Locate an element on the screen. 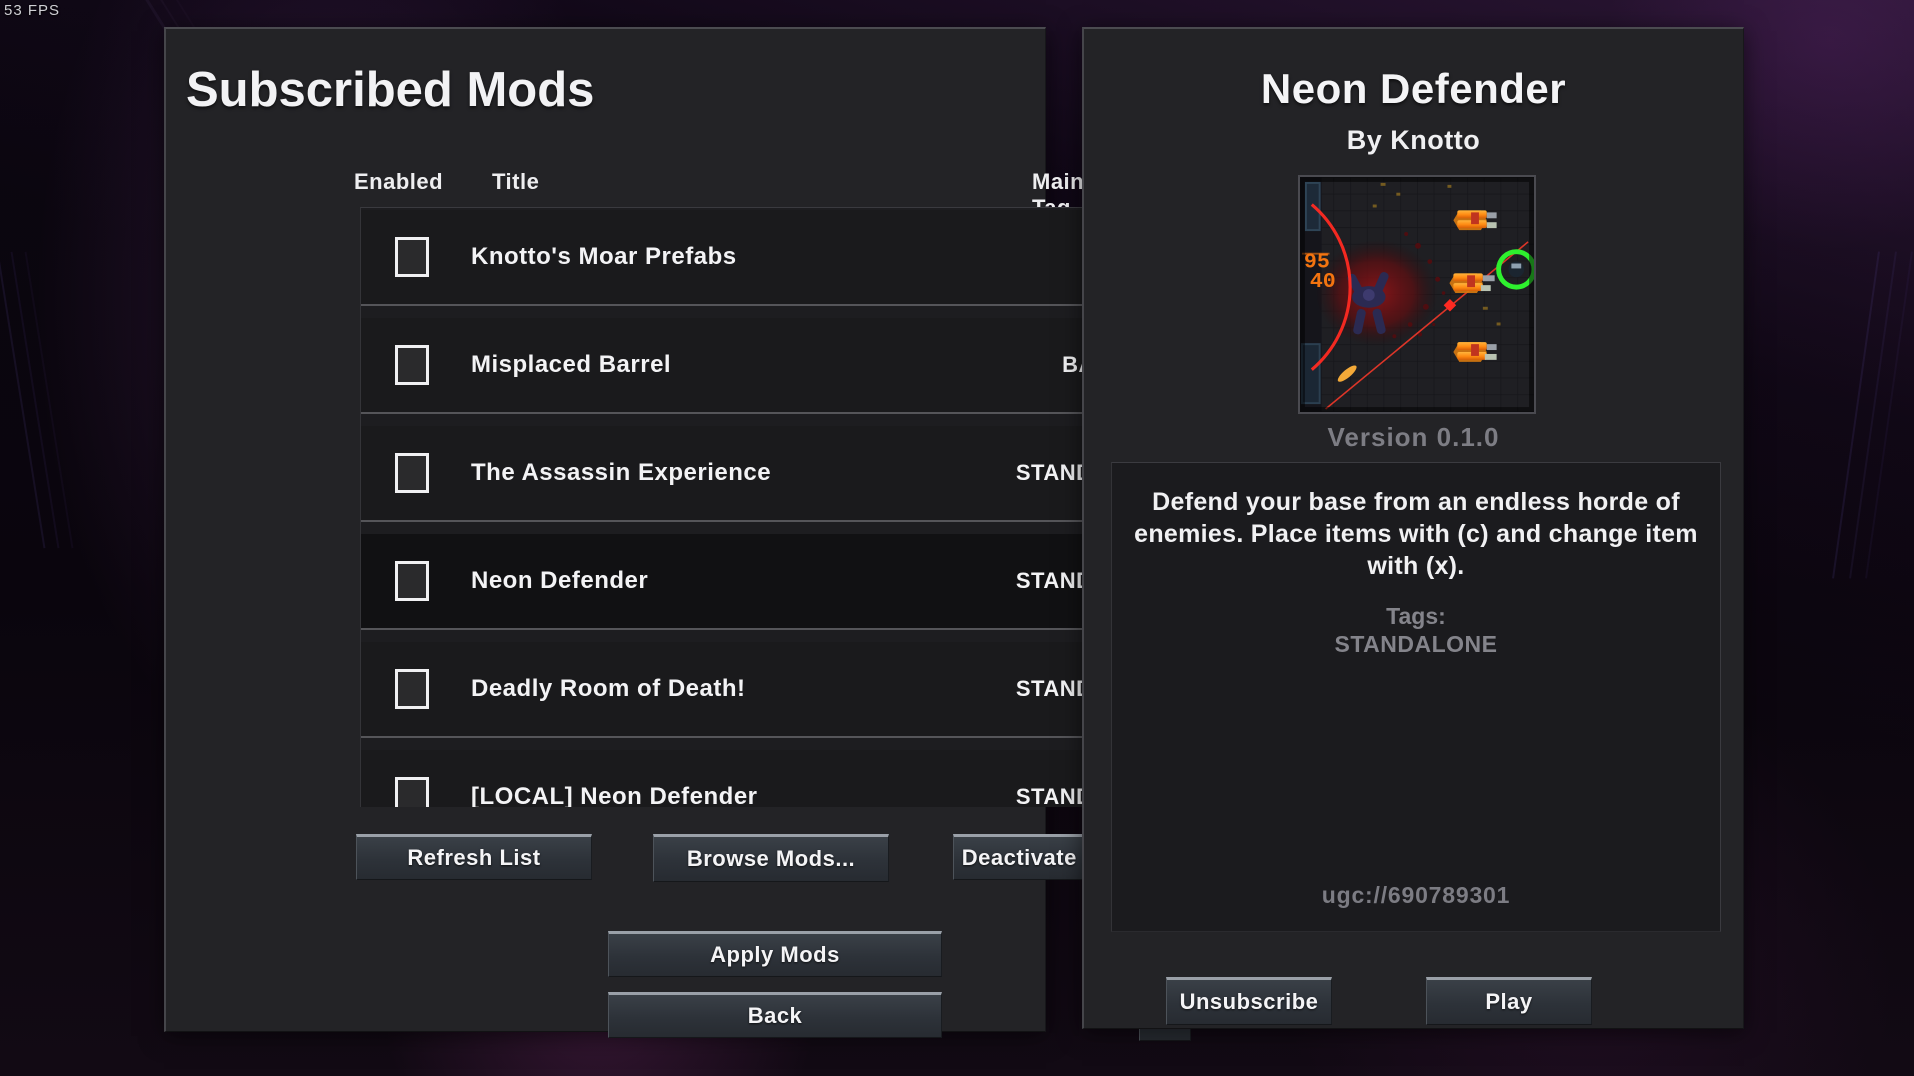  mod-row-title: Deadly Room of Death! is located at coordinates (608, 688).